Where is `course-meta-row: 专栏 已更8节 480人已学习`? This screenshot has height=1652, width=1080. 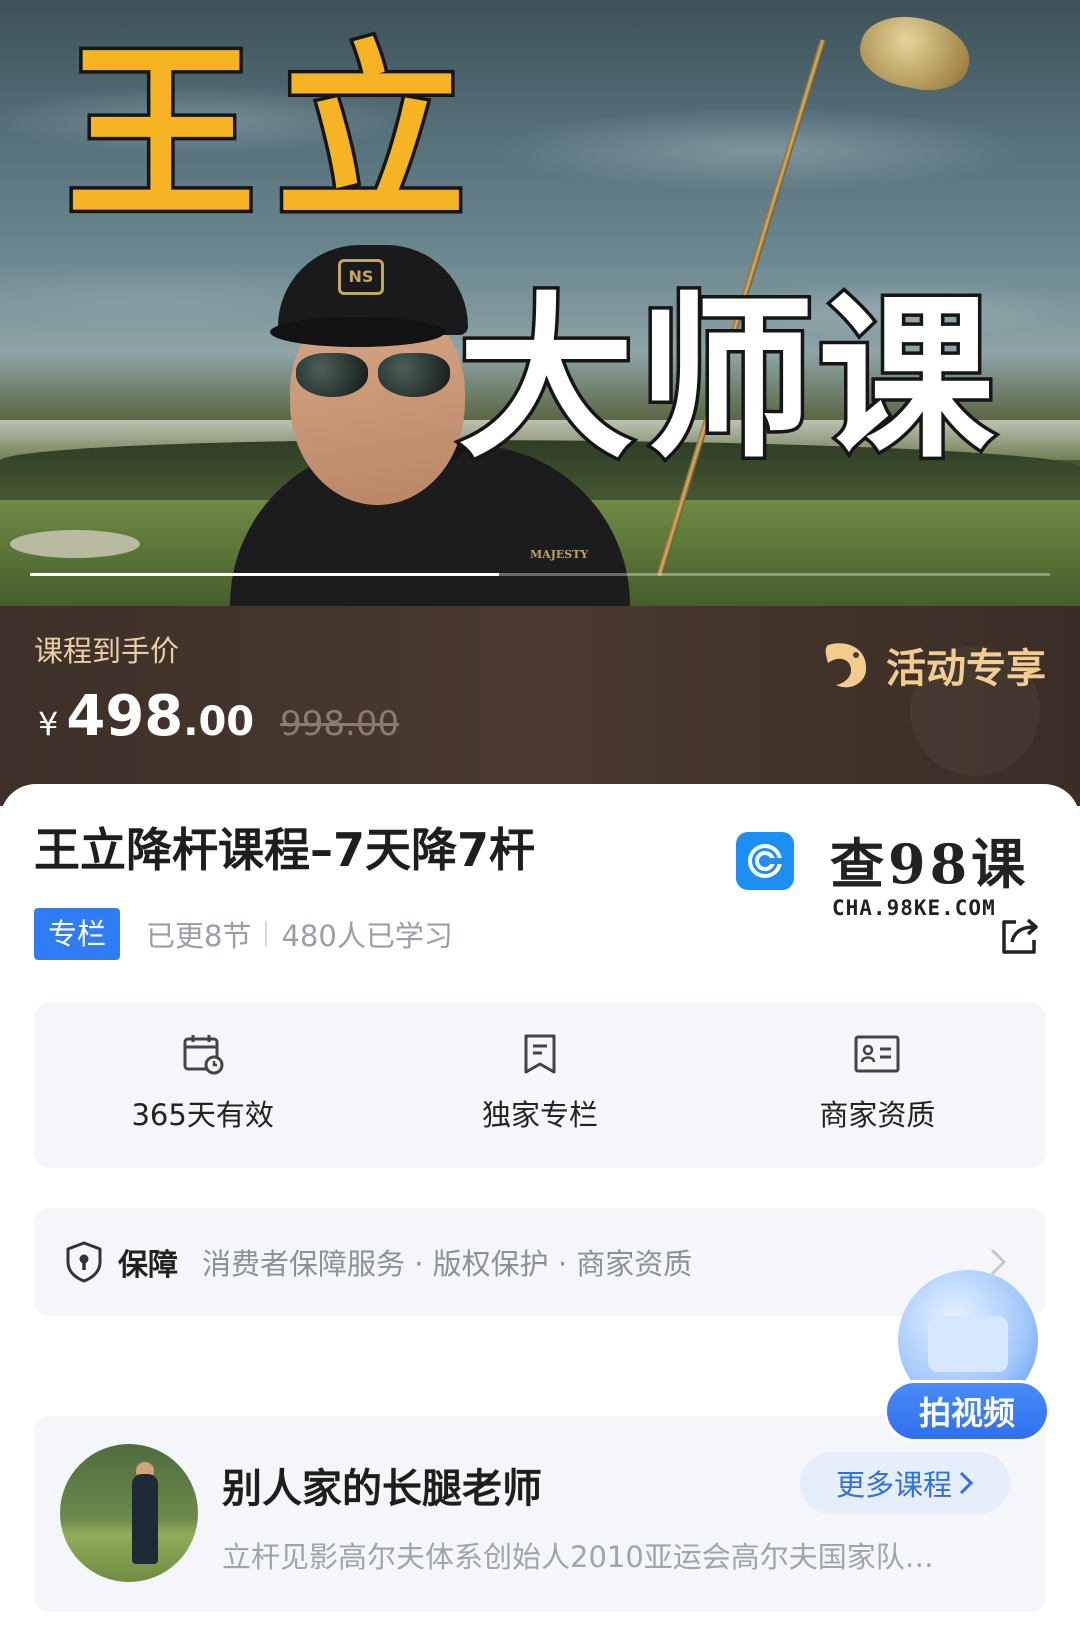 course-meta-row: 专栏 已更8节 480人已学习 is located at coordinates (243, 934).